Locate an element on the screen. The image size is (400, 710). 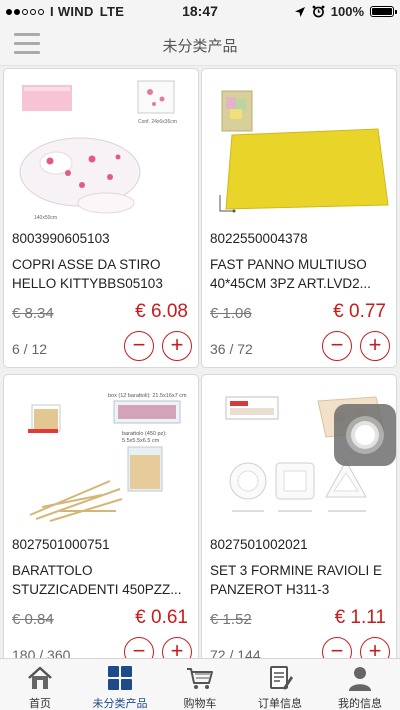
tab-label: 首页 is located at coordinates (40, 704).